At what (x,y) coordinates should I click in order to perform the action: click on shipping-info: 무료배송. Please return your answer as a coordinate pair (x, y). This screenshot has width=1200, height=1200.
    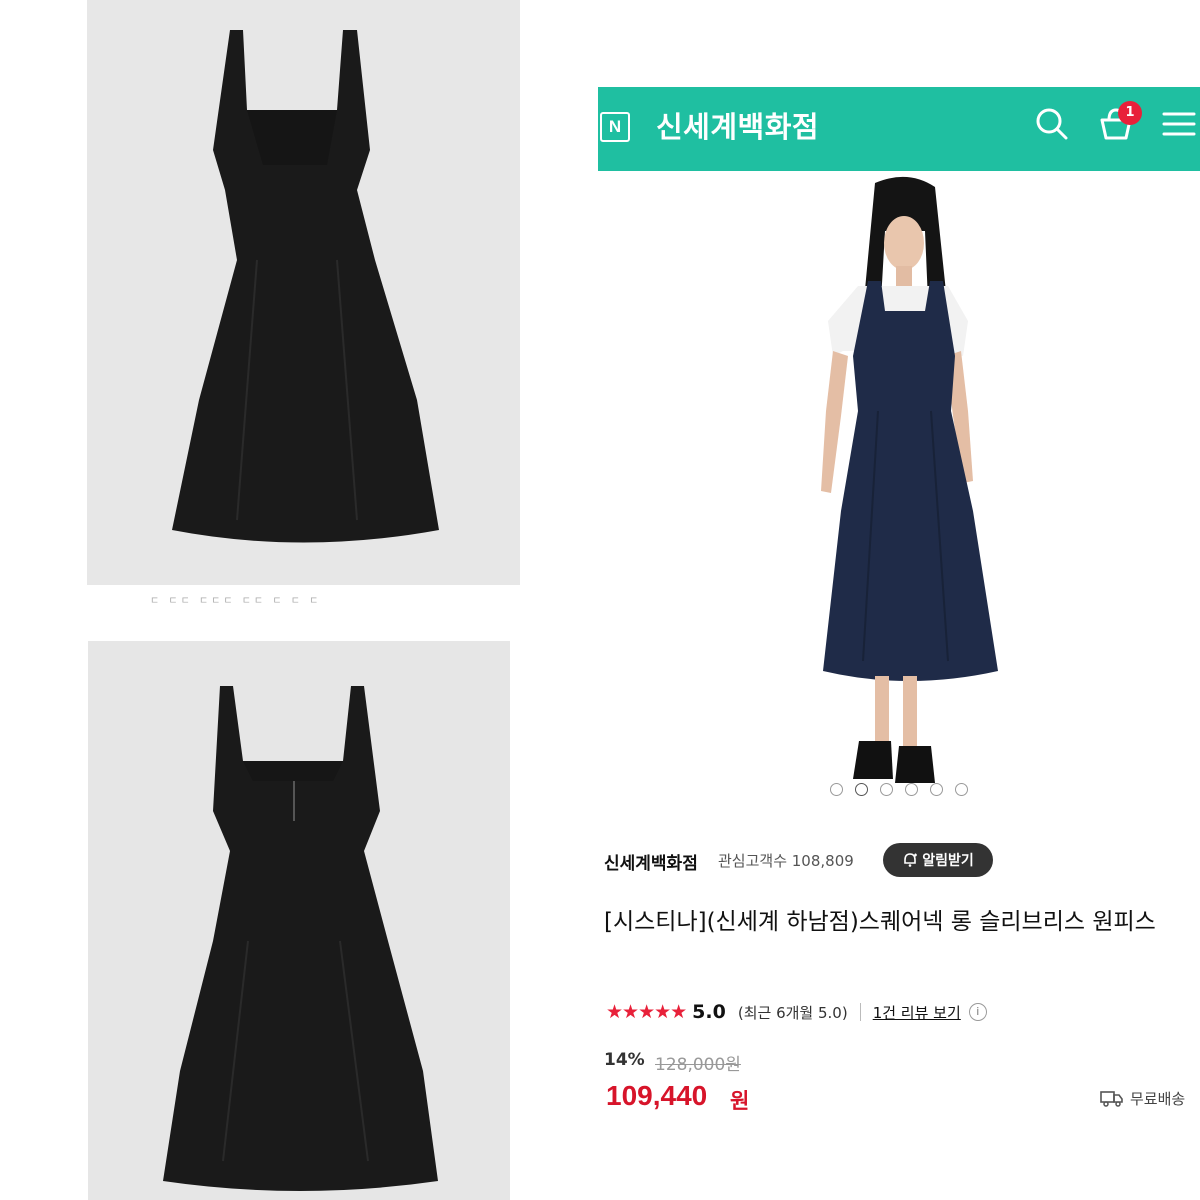
    Looking at the image, I should click on (1142, 1098).